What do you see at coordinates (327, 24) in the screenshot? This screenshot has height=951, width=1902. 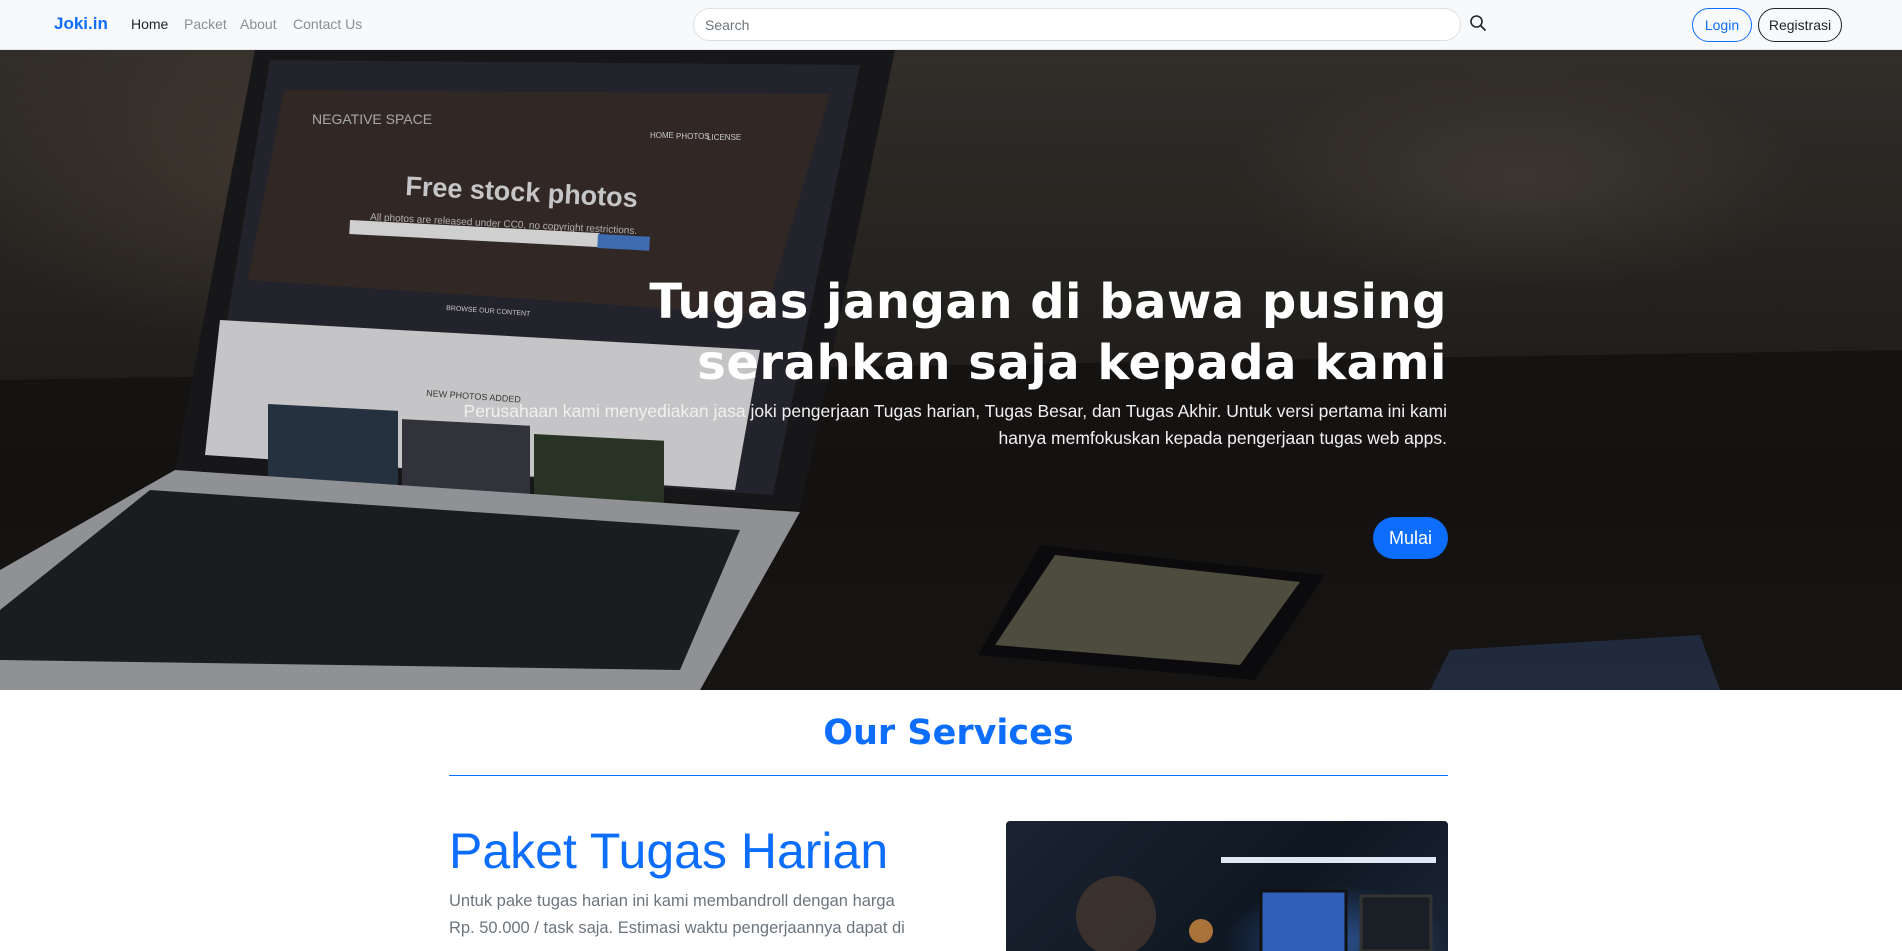 I see `nav-link-contact: Contact Us` at bounding box center [327, 24].